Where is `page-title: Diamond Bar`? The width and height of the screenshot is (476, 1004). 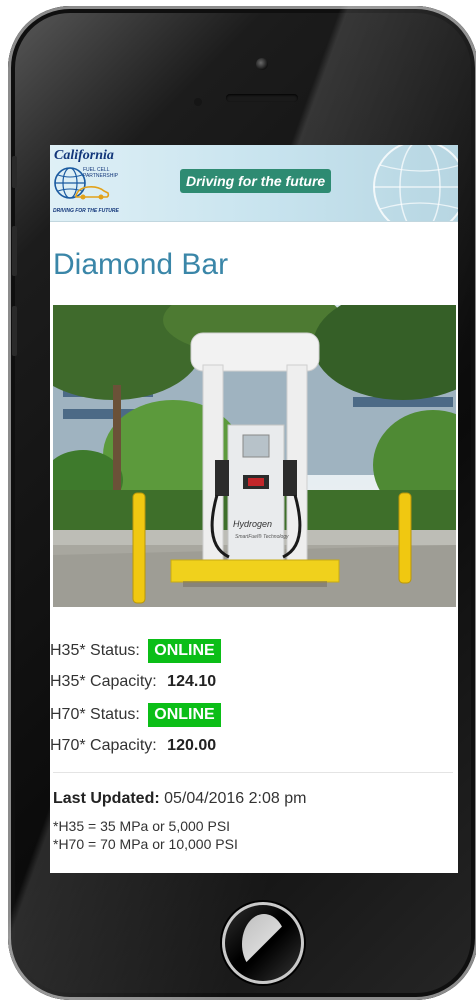
page-title: Diamond Bar is located at coordinates (141, 264).